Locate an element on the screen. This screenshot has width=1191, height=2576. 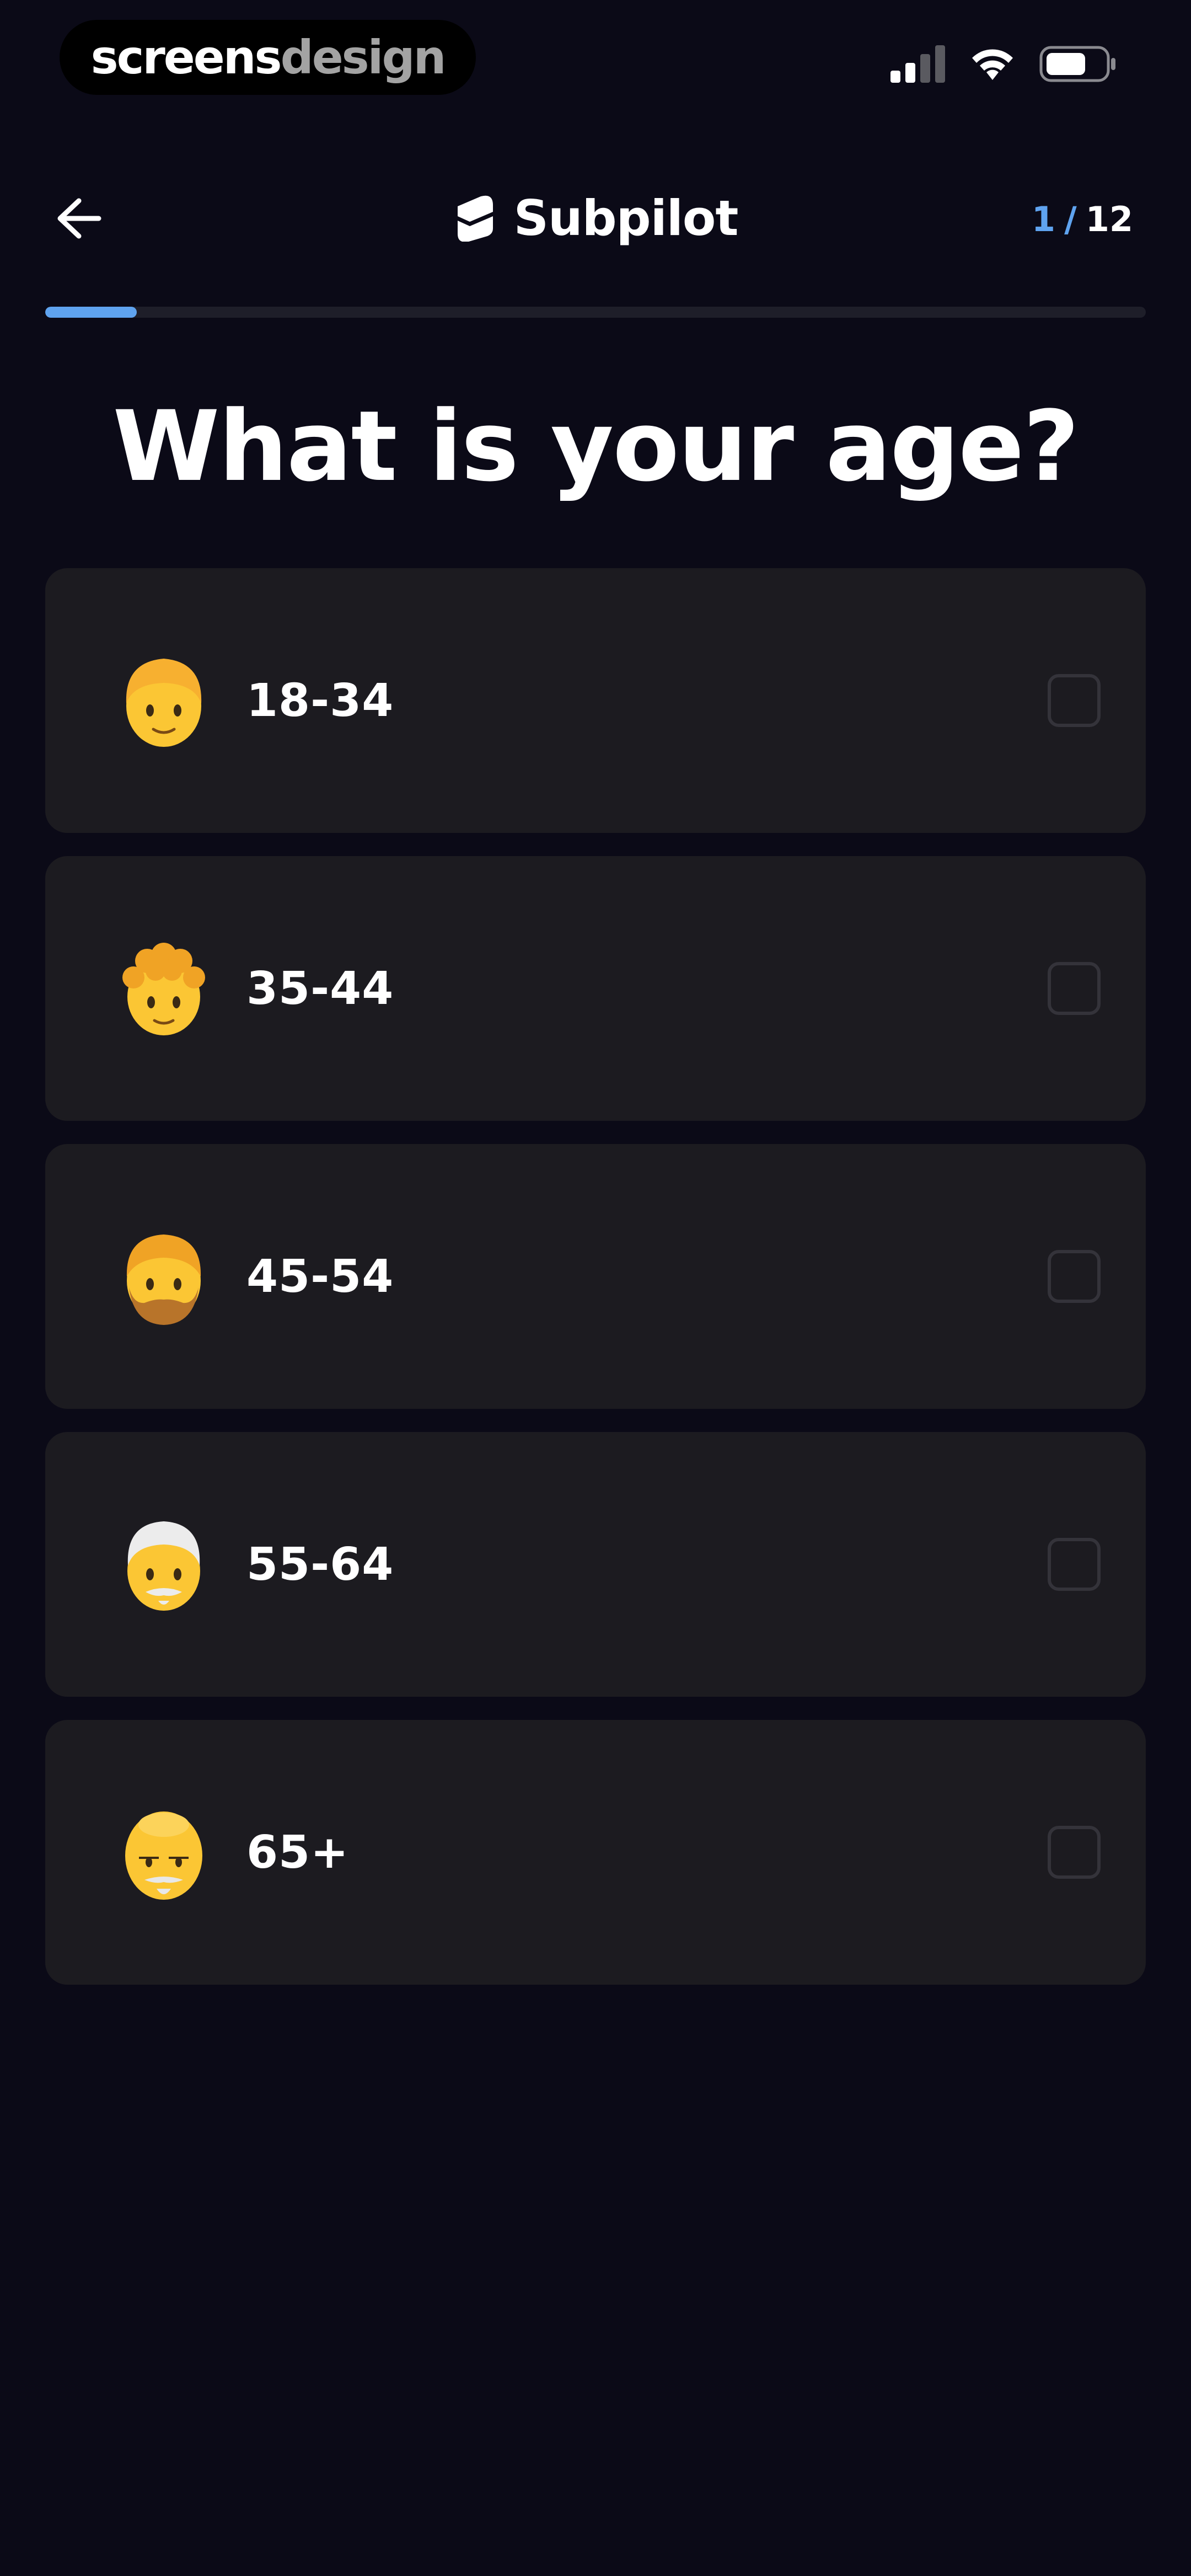
curly-hair-person-emoji-icon is located at coordinates (163, 989).